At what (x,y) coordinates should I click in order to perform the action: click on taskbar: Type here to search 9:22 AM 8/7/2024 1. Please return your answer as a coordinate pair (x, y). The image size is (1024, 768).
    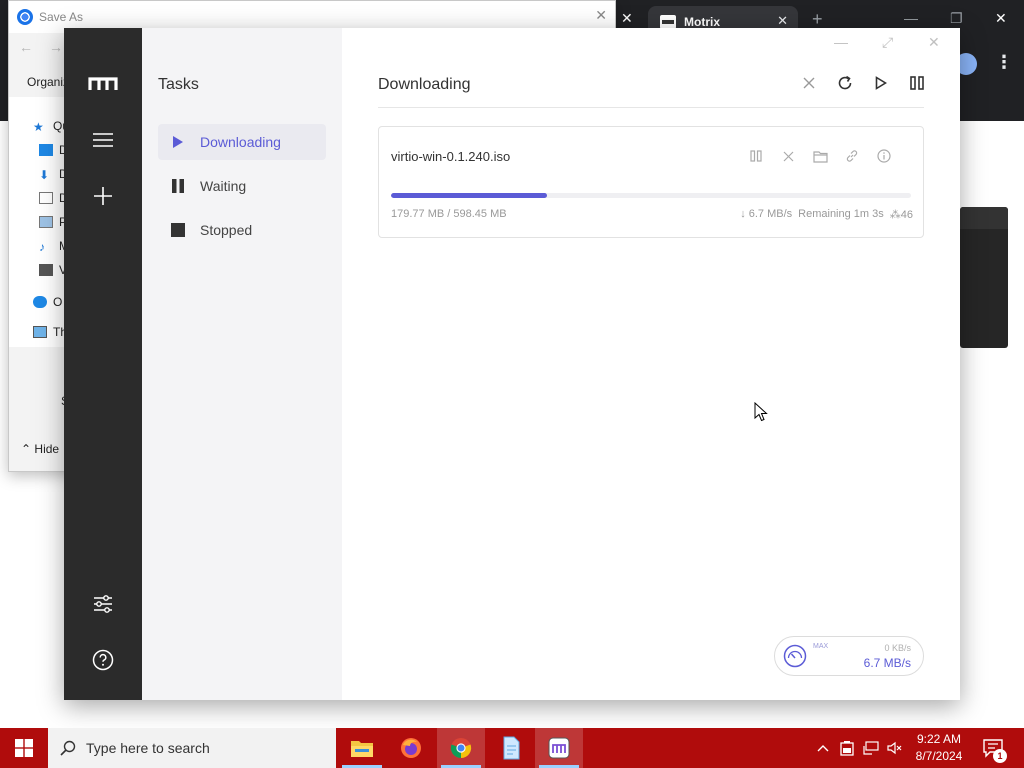
    Looking at the image, I should click on (512, 748).